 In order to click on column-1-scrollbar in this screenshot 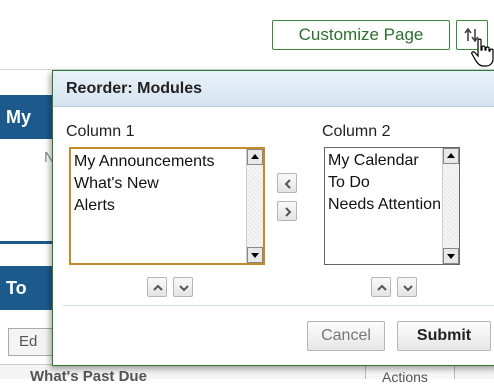, I will do `click(254, 206)`.